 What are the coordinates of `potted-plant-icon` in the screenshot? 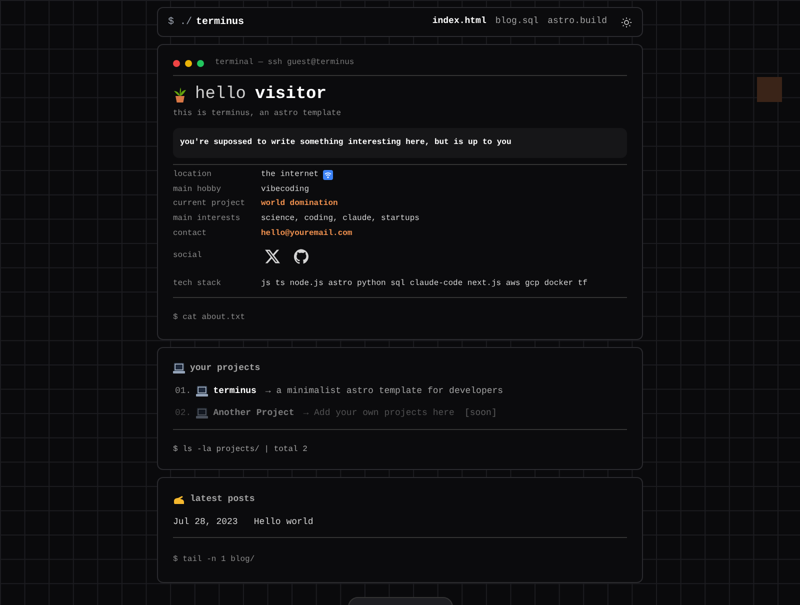 It's located at (180, 94).